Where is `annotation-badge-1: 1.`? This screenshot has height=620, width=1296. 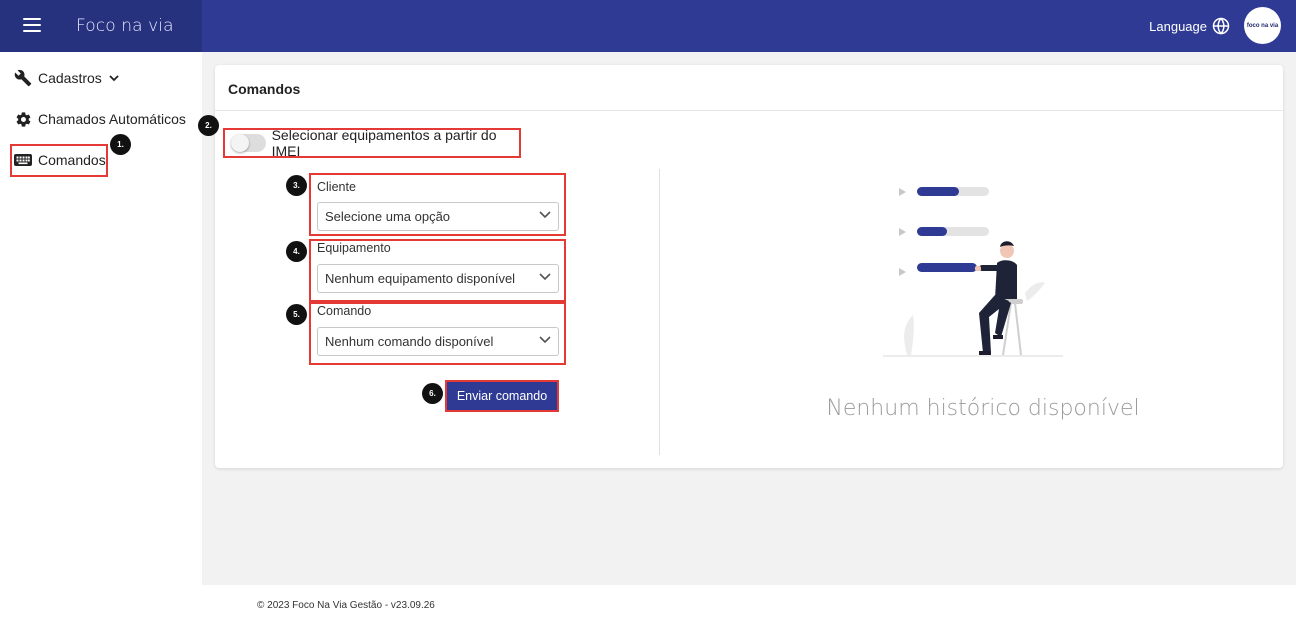
annotation-badge-1: 1. is located at coordinates (120, 144).